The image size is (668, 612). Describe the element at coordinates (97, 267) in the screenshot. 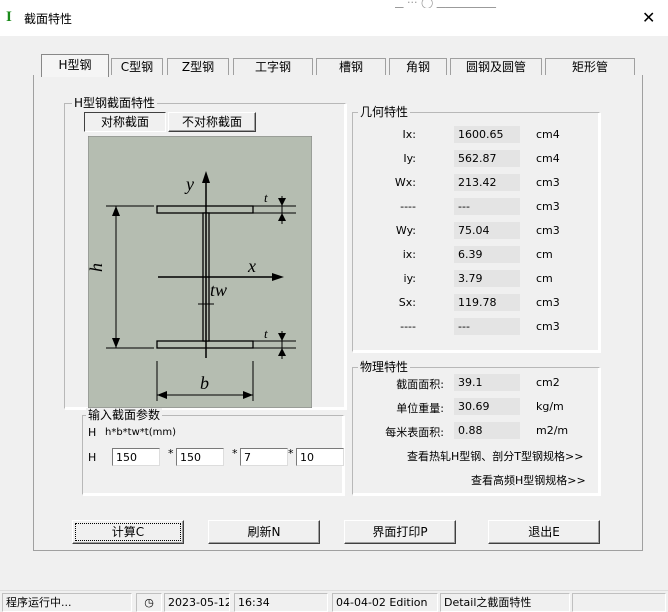

I see `h-label: h` at that location.